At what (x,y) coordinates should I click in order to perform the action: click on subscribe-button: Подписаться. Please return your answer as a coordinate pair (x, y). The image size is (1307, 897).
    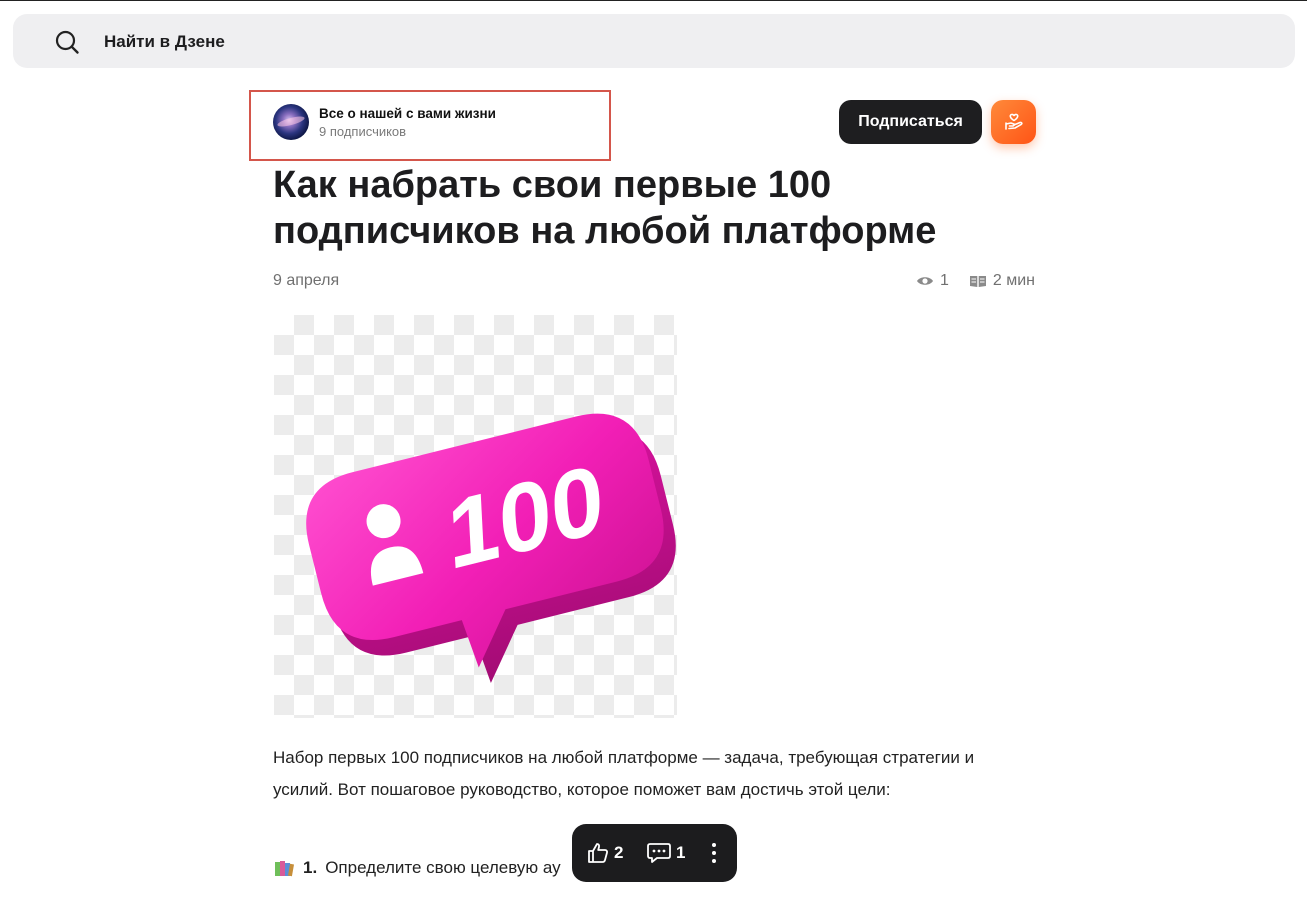
    Looking at the image, I should click on (910, 122).